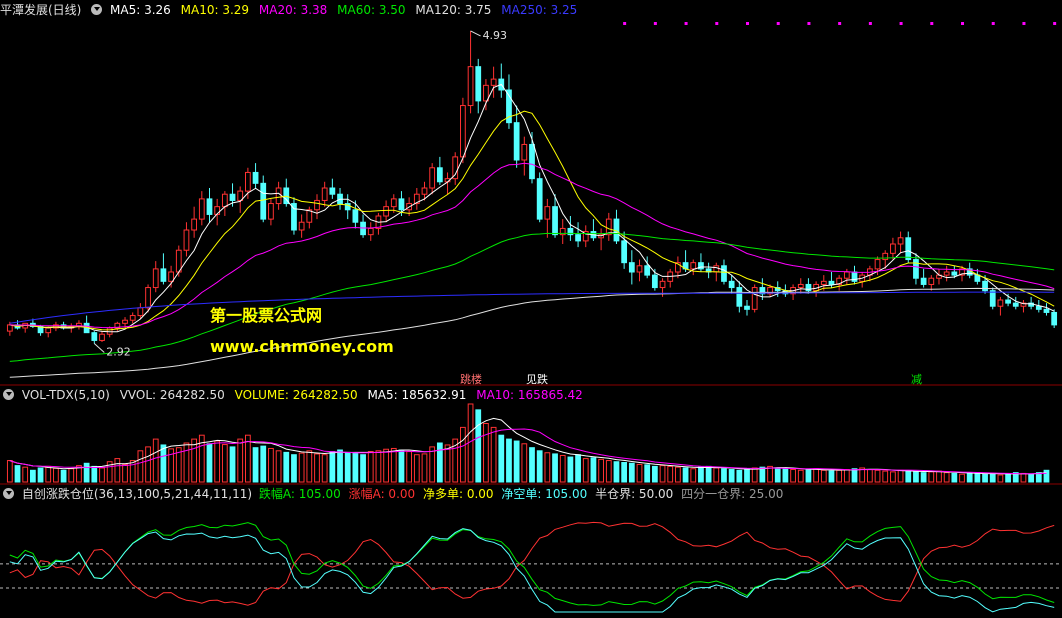  What do you see at coordinates (266, 315) in the screenshot?
I see `watermark-title: 第一股票公式网` at bounding box center [266, 315].